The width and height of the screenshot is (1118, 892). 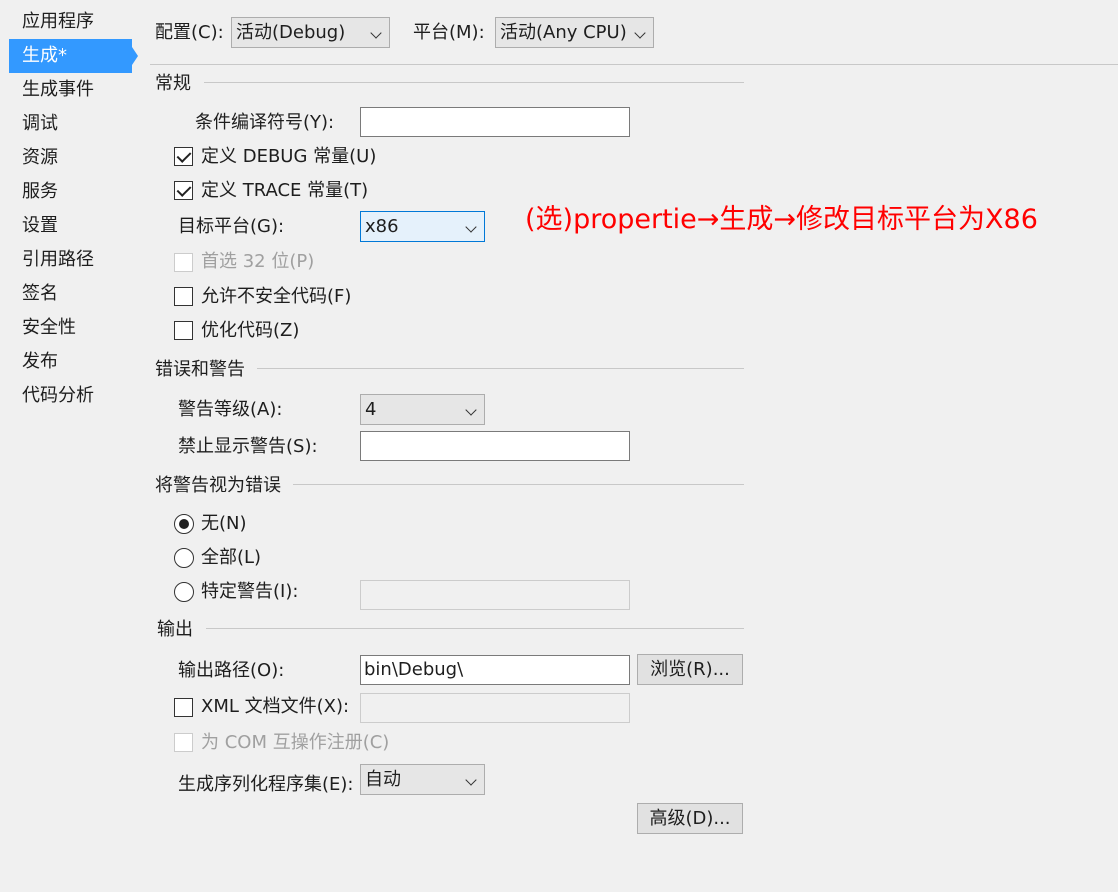 I want to click on platform-dropdown: 活动(Any CPU), so click(x=574, y=32).